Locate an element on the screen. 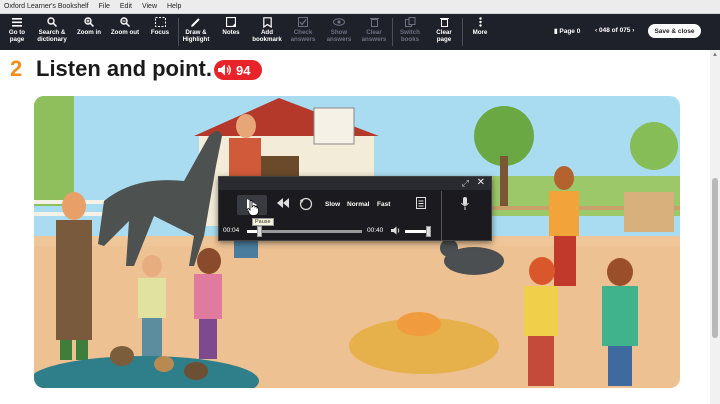  scrollbar-thumb is located at coordinates (715, 258).